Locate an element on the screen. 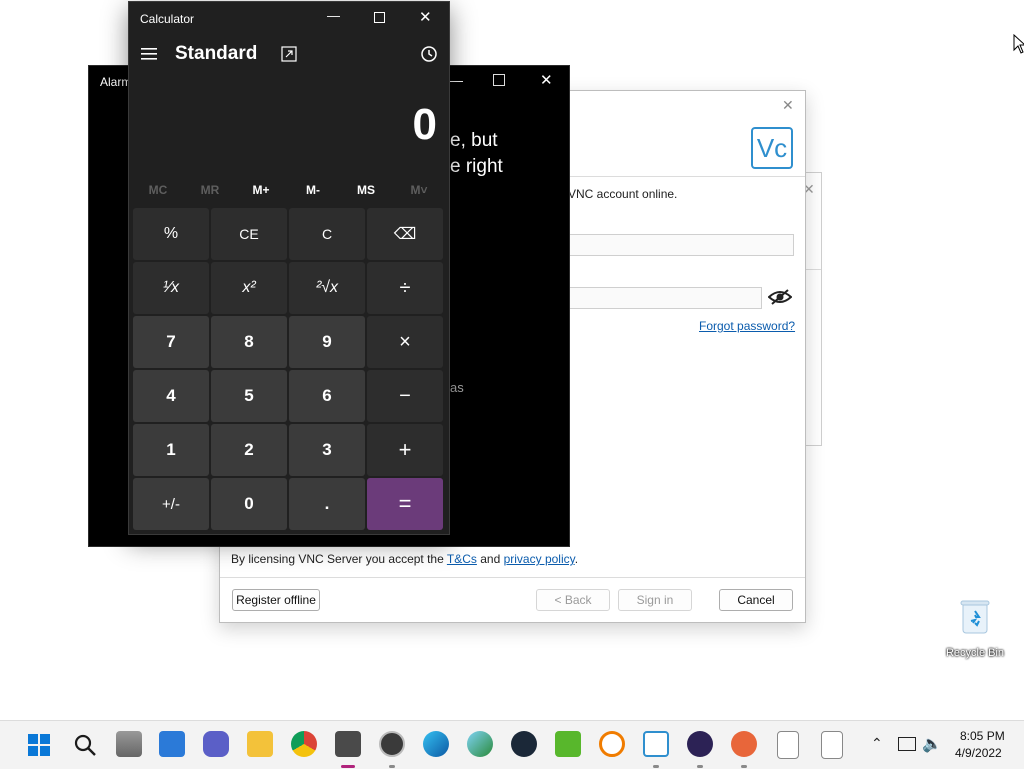 Image resolution: width=1024 pixels, height=769 pixels. privacy-policy-link: privacy policy is located at coordinates (539, 559).